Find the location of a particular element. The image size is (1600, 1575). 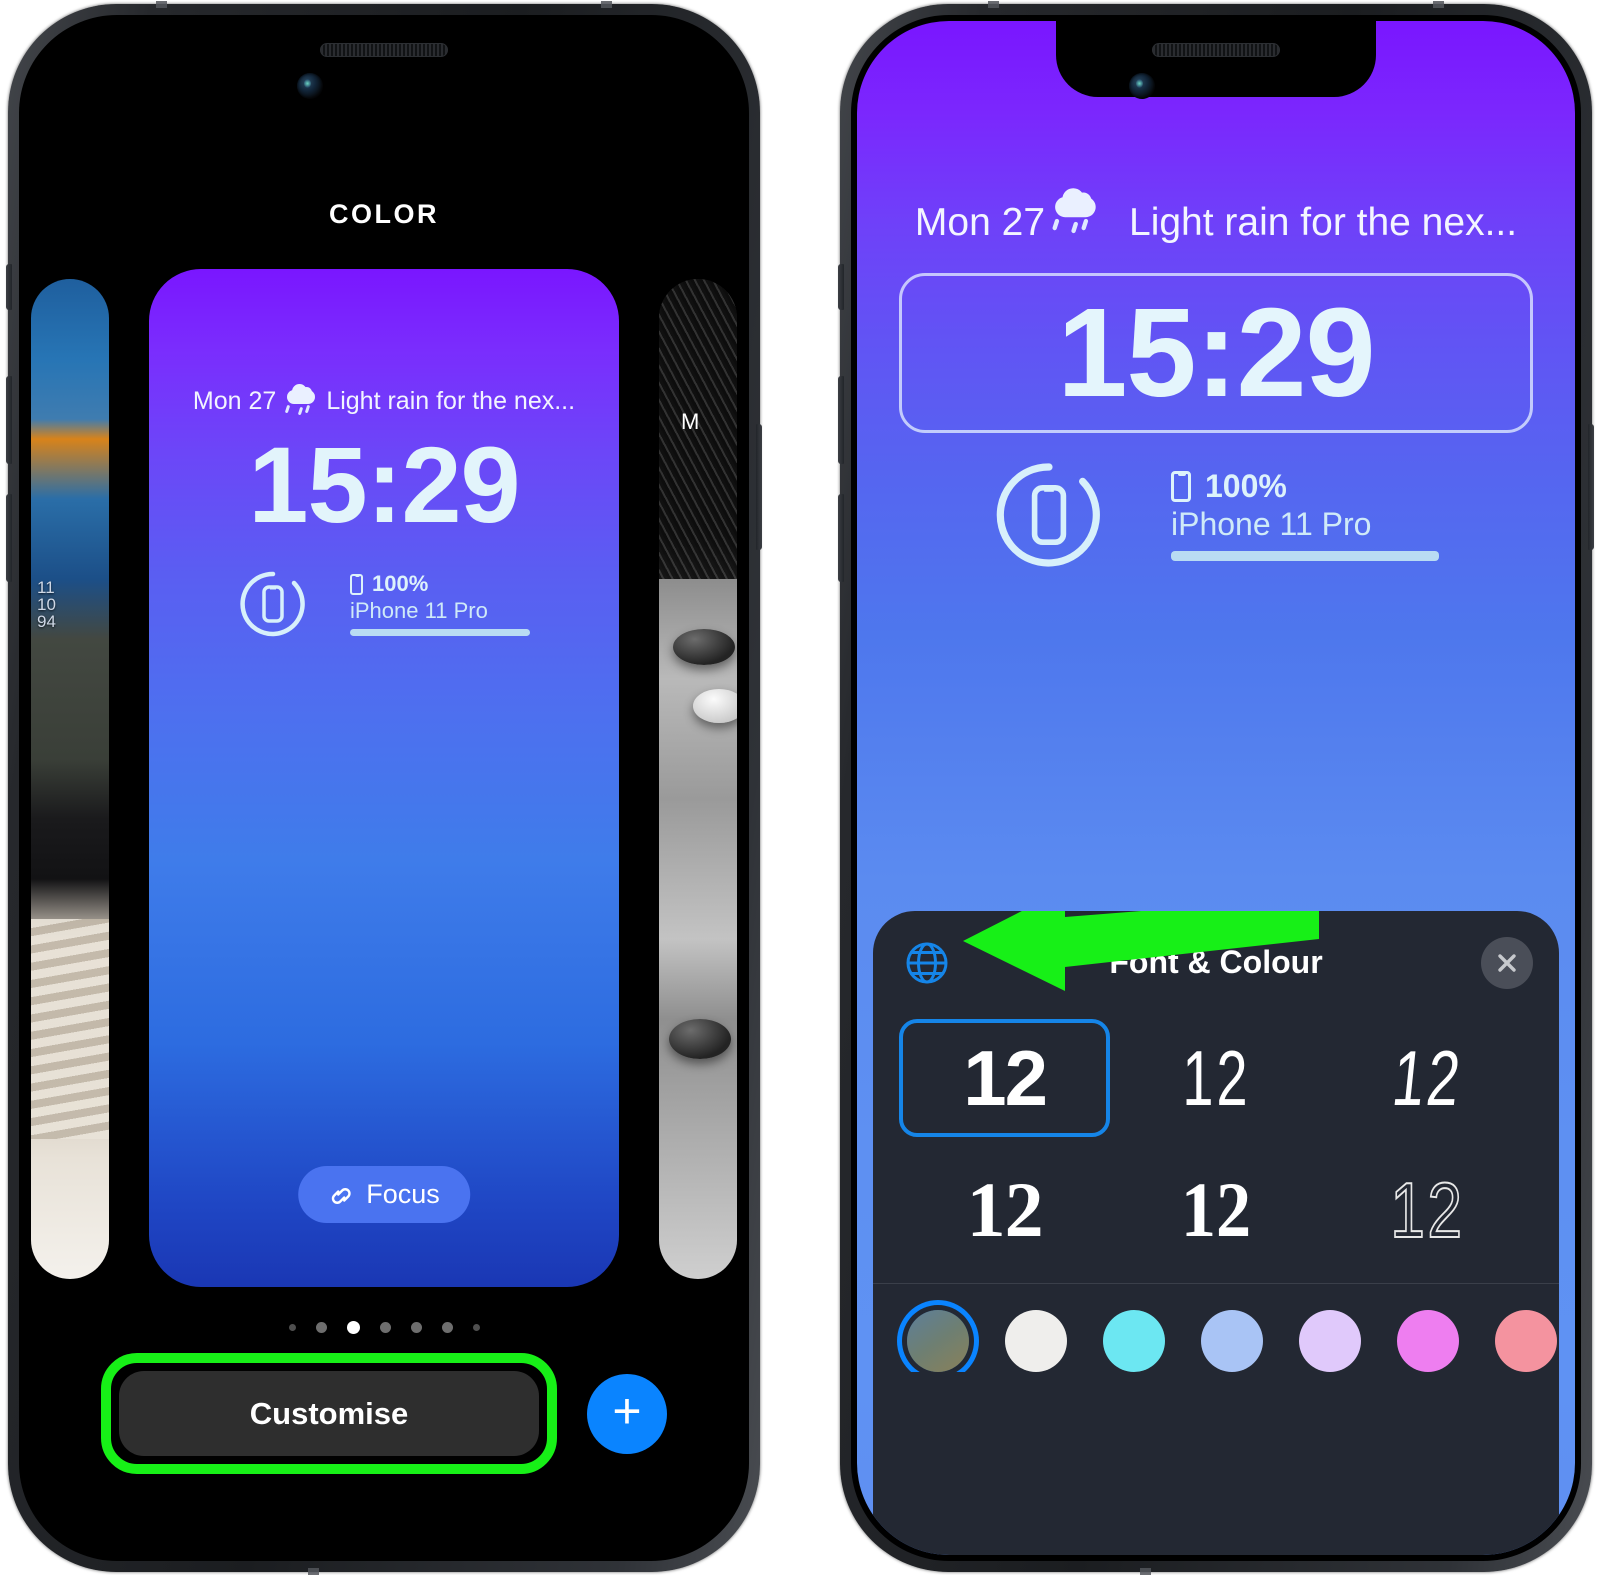

wallpaper-card-previous: 11 10 94 is located at coordinates (70, 778).